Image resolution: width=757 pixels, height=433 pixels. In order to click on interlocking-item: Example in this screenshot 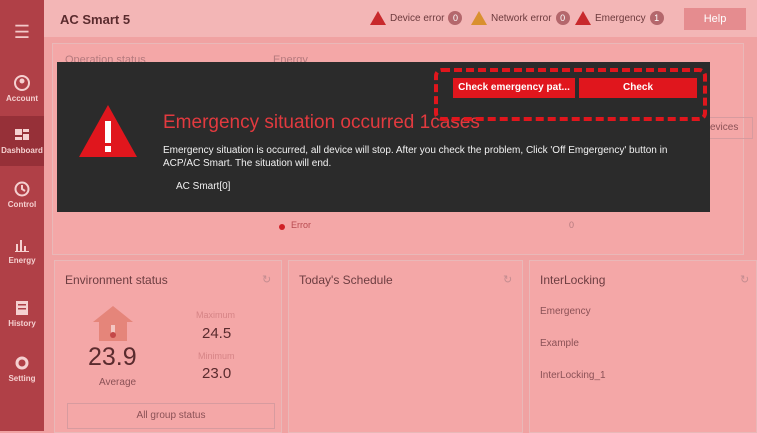, I will do `click(559, 343)`.